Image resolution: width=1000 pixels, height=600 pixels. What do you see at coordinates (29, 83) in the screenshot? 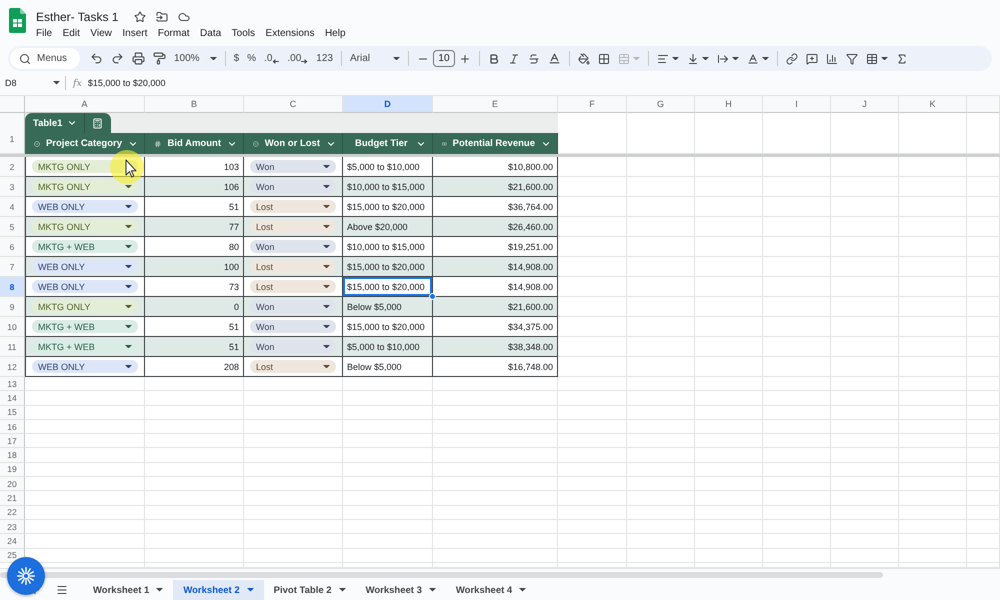
I see `name-box: D8` at bounding box center [29, 83].